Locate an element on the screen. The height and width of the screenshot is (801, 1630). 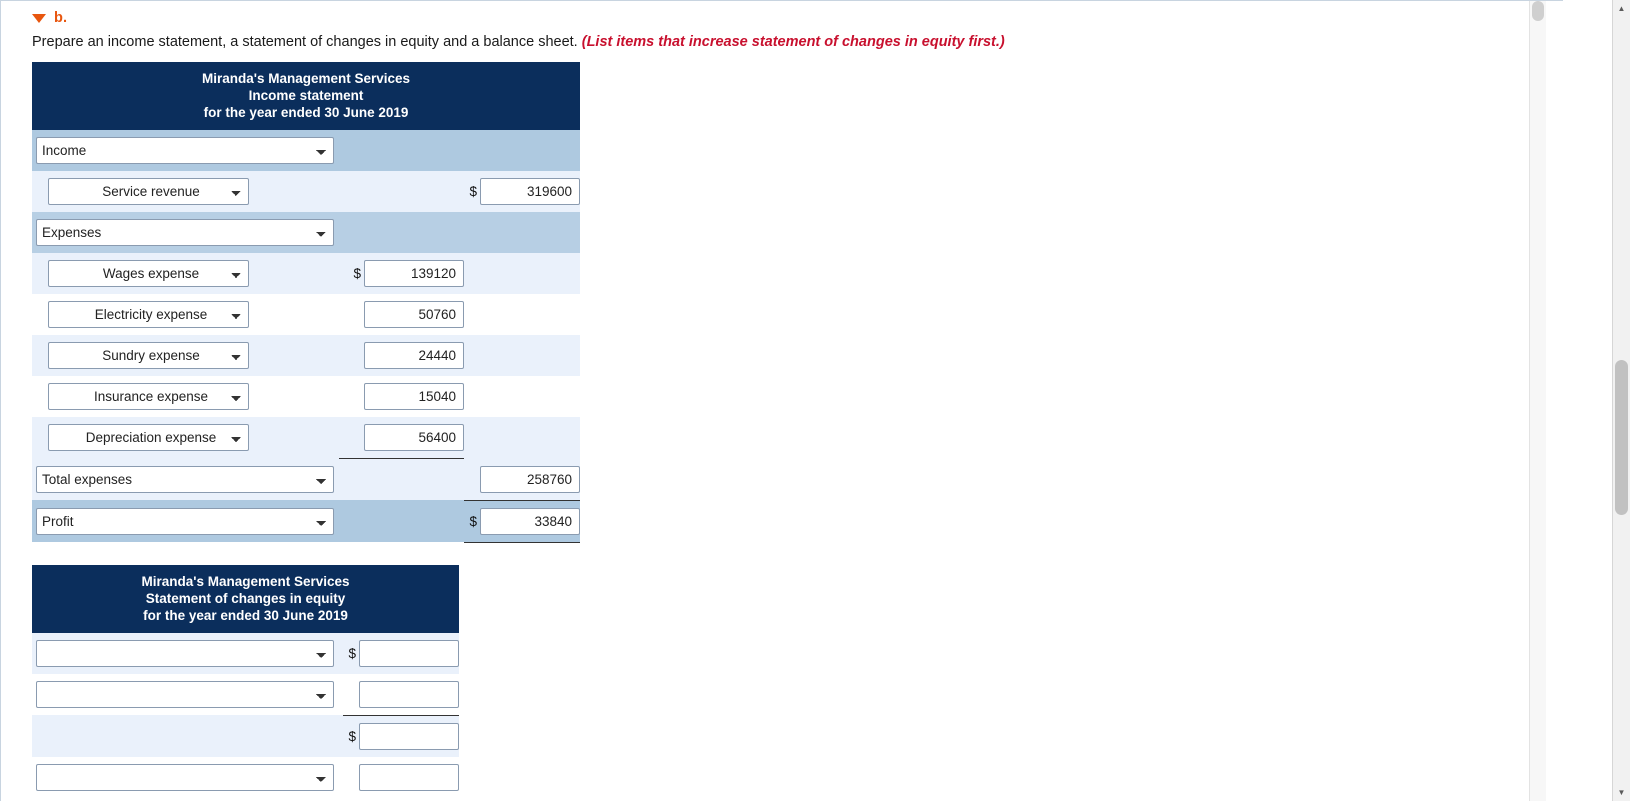
insurance-expense-select-cell: Insurance expense is located at coordinates (185, 396).